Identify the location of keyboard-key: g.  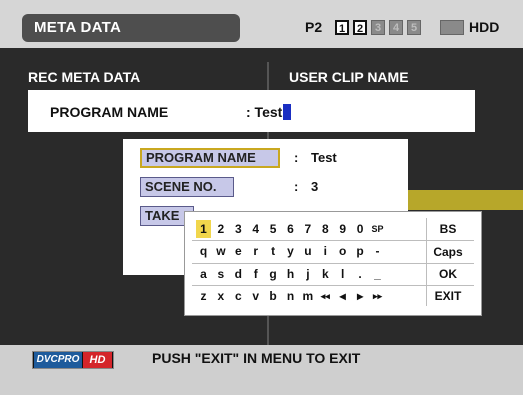
(273, 274).